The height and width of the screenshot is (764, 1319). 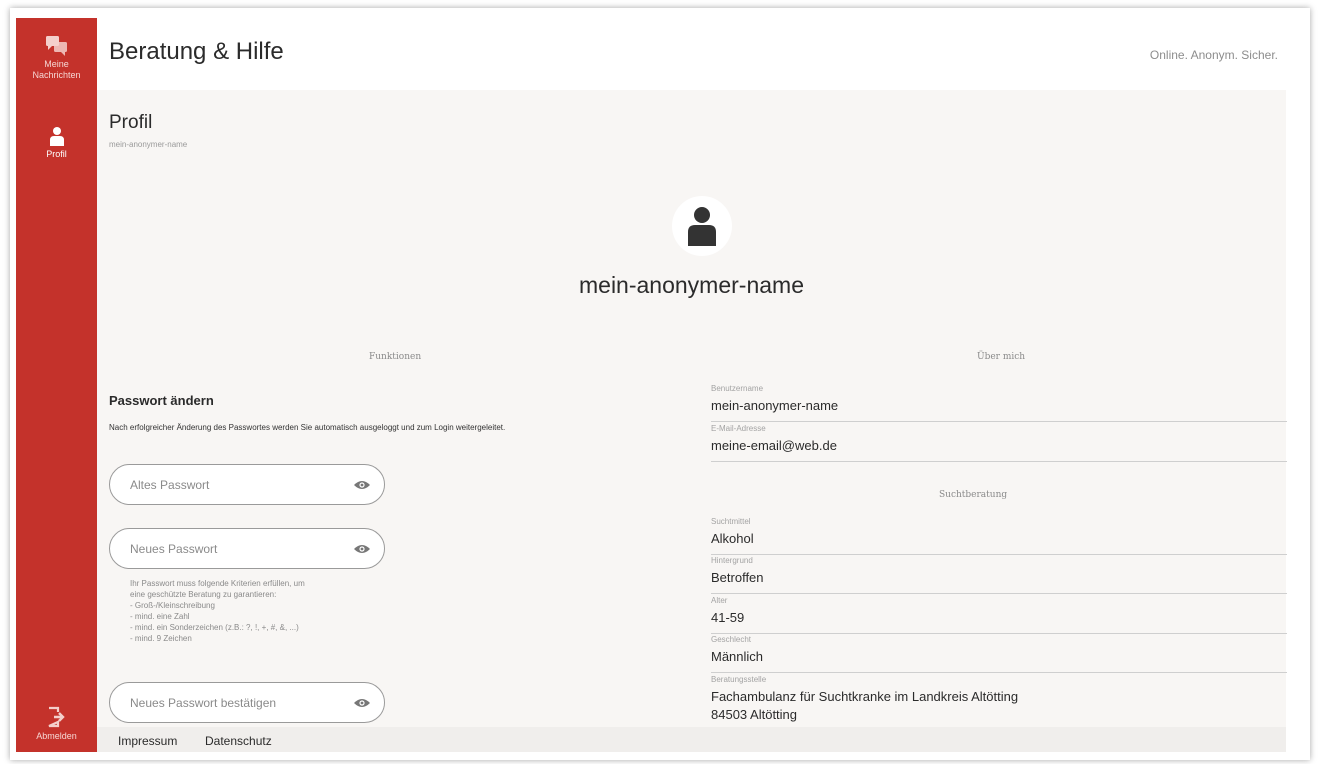 I want to click on old-password-field: Altes Passwort, so click(x=247, y=484).